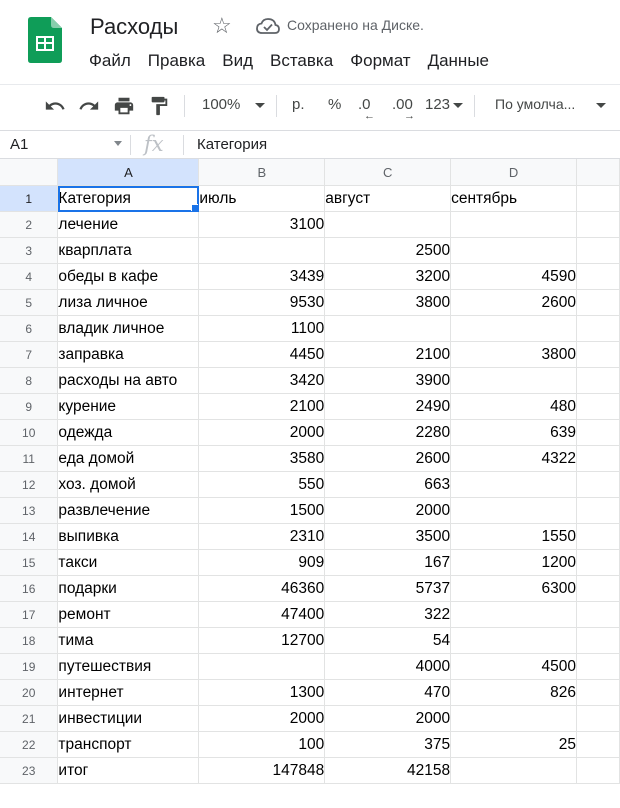 This screenshot has height=808, width=620. What do you see at coordinates (598, 562) in the screenshot?
I see `cell-e15` at bounding box center [598, 562].